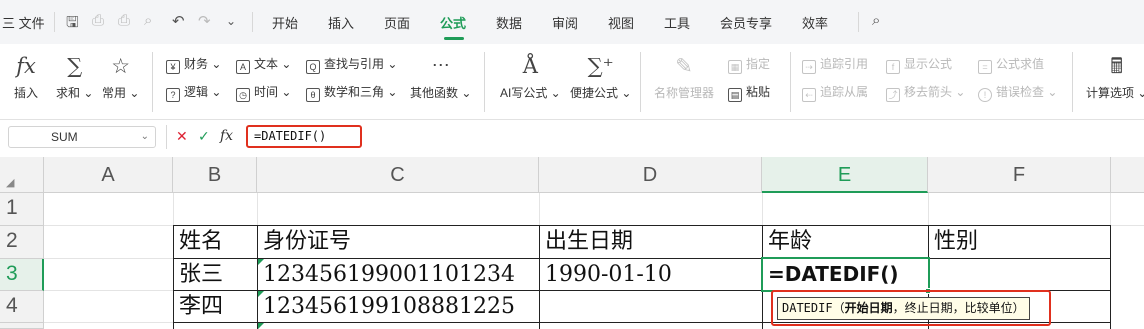 Image resolution: width=1144 pixels, height=329 pixels. What do you see at coordinates (204, 136) in the screenshot?
I see `confirm-icon: ✓` at bounding box center [204, 136].